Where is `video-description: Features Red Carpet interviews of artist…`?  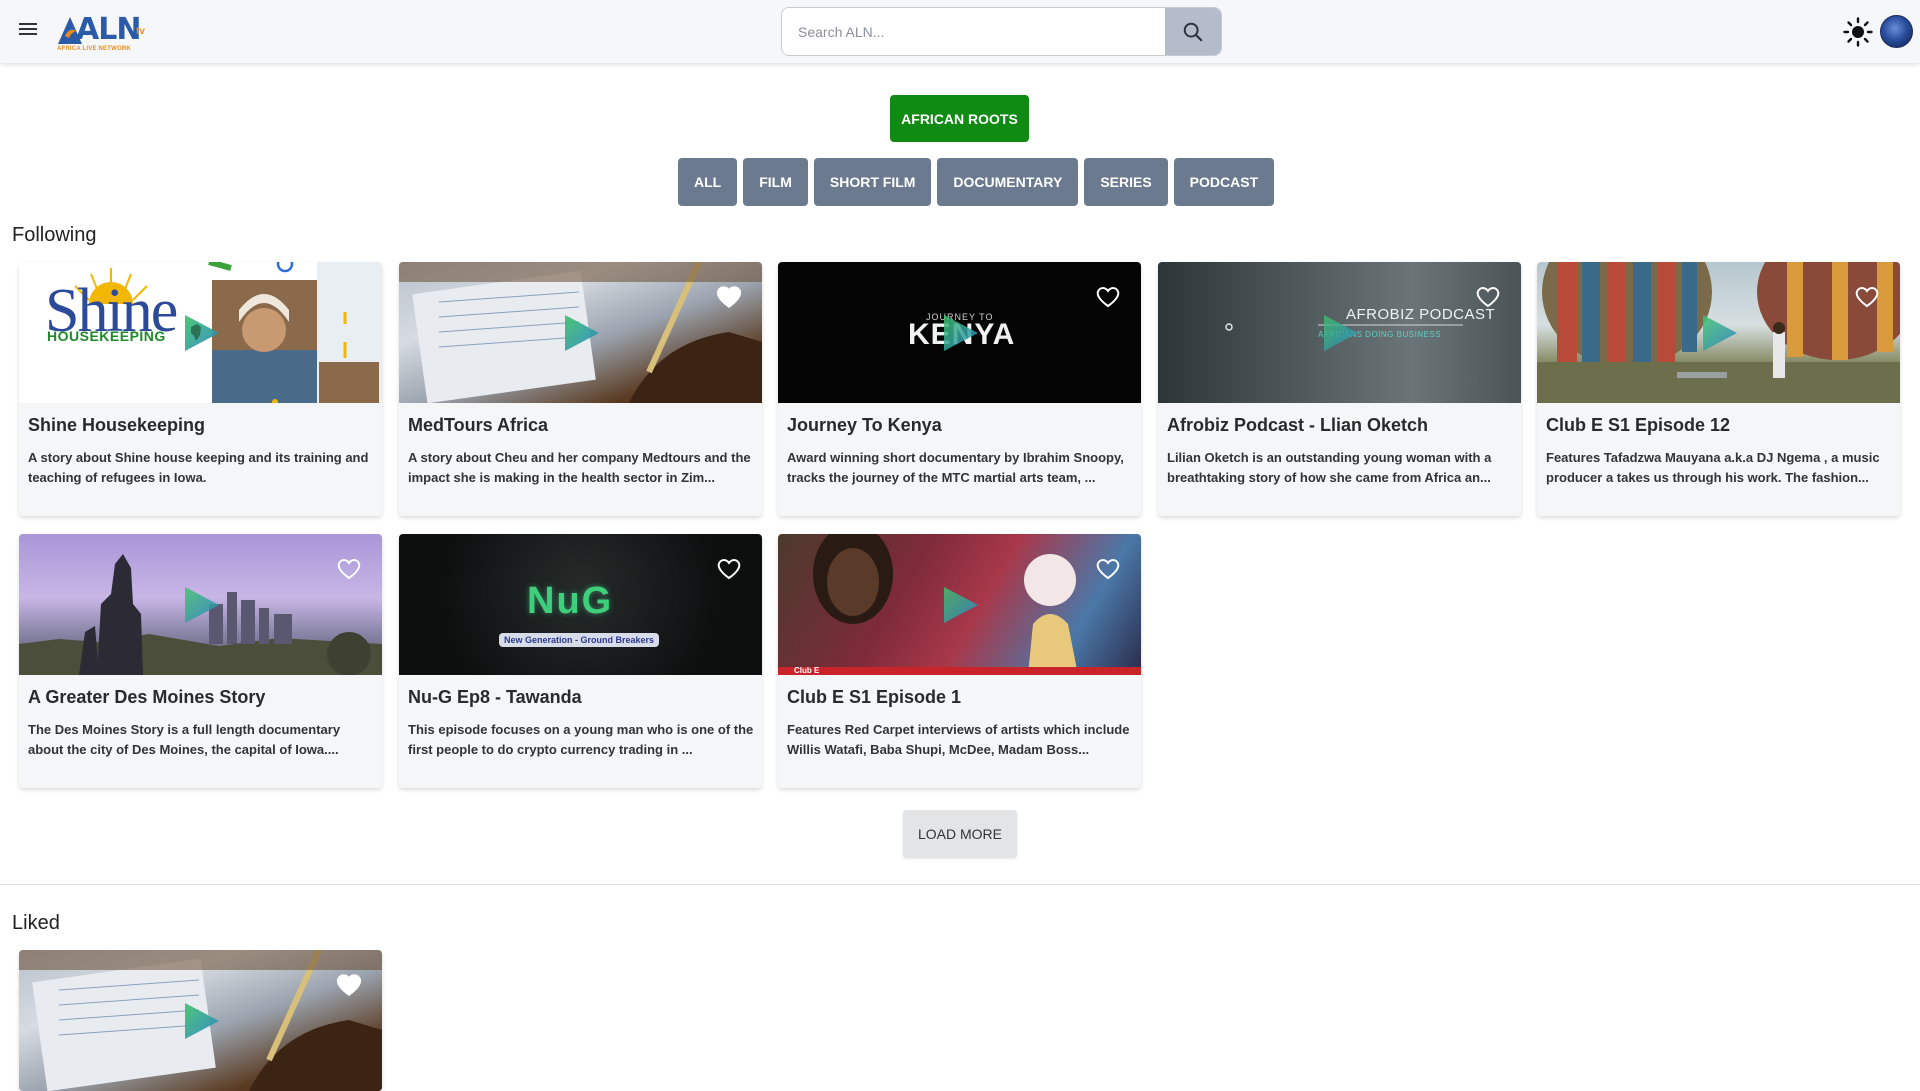
video-description: Features Red Carpet interviews of artist… is located at coordinates (958, 739).